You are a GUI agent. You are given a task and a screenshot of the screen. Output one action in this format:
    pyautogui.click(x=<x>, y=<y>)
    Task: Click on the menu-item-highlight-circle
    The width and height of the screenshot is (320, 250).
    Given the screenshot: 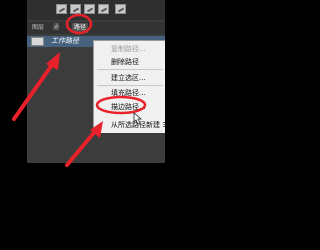 What is the action you would take?
    pyautogui.click(x=121, y=105)
    